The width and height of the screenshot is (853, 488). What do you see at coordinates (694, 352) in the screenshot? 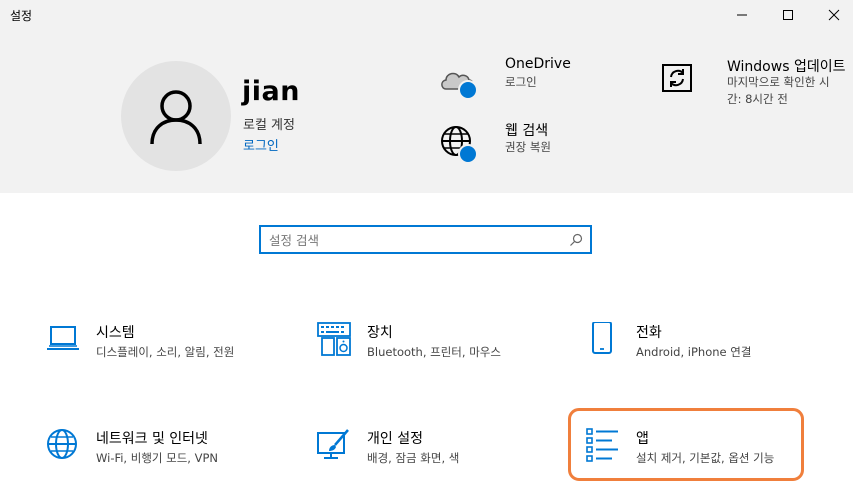
I see `tile-subtitle: Android, iPhone 연결` at bounding box center [694, 352].